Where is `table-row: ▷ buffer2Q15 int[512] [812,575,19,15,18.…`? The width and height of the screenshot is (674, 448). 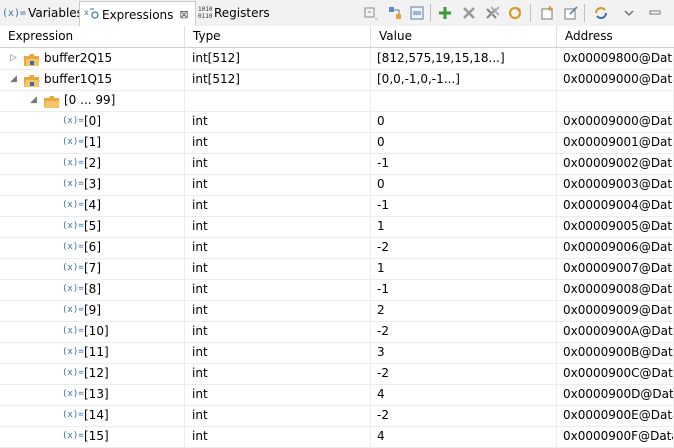
table-row: ▷ buffer2Q15 int[512] [812,575,19,15,18.… is located at coordinates (337, 59).